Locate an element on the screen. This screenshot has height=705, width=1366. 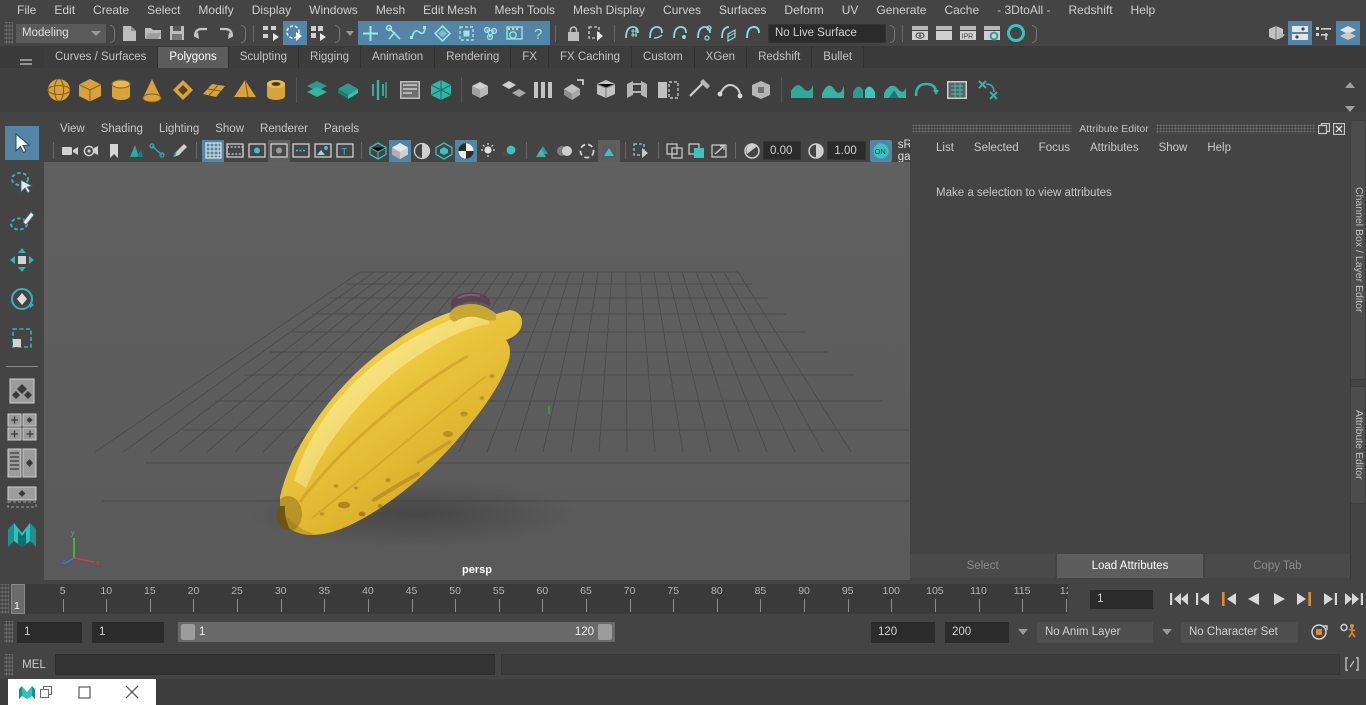
render-current-frame-icon is located at coordinates (920, 33).